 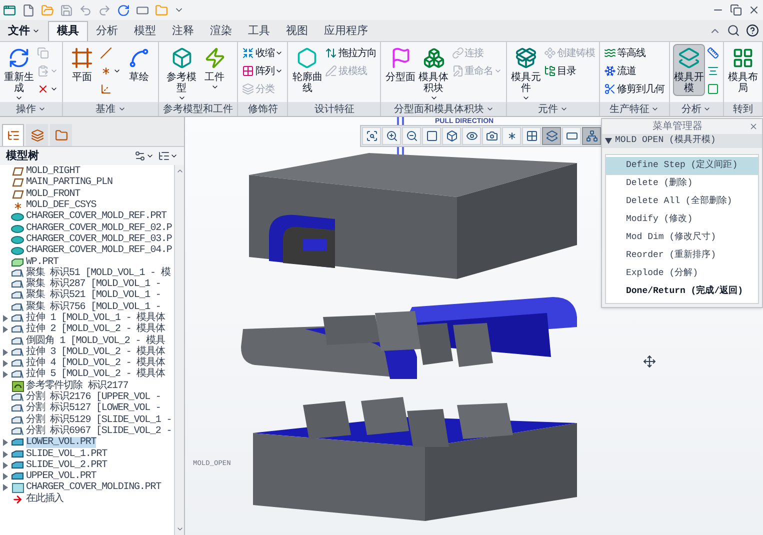 I want to click on tree-item: 拉伸 2 [MOLD_VOL_2 - 模具体, so click(x=95, y=330).